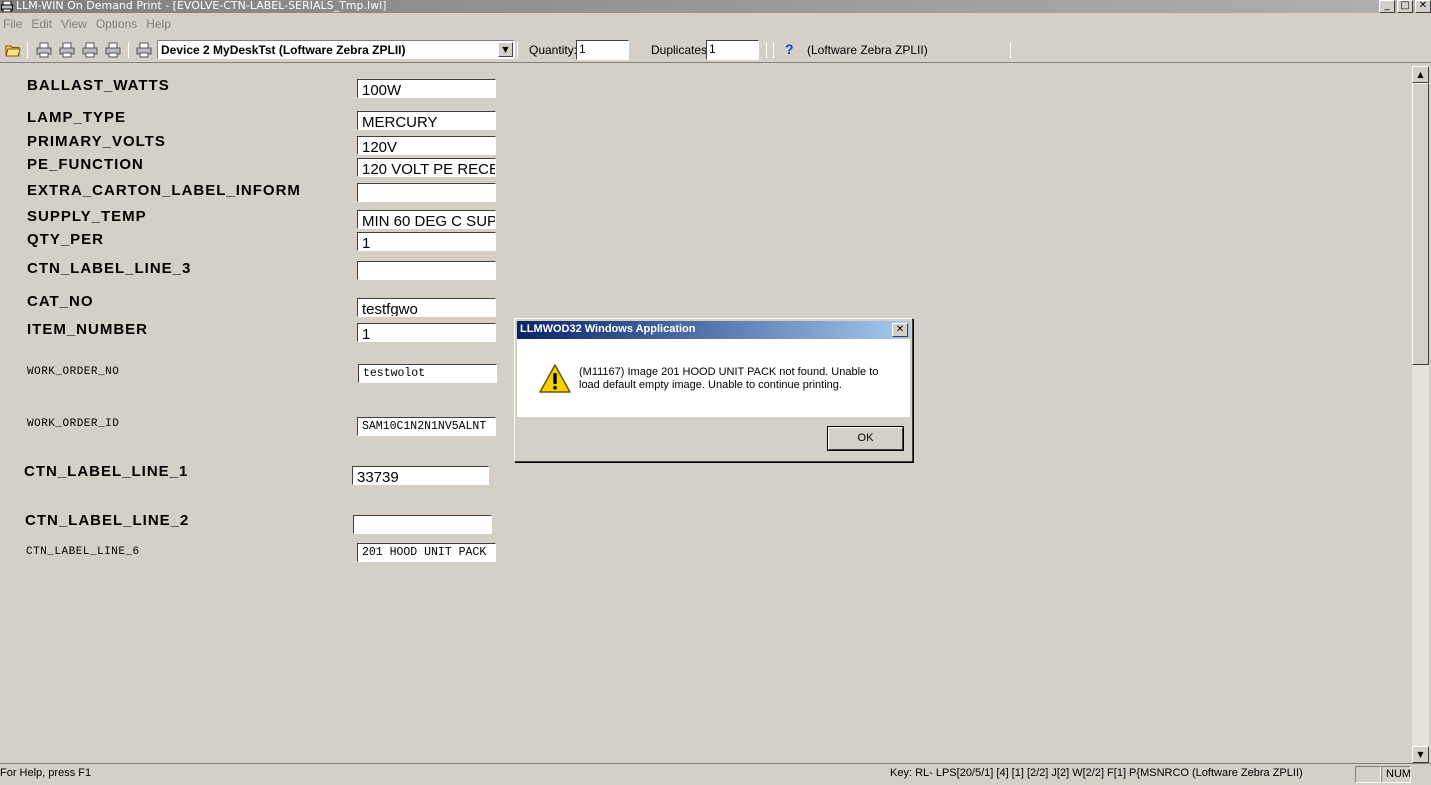  Describe the element at coordinates (107, 520) in the screenshot. I see `field-label-ctn-label-line-2: CTN_LABEL_LINE_2` at that location.